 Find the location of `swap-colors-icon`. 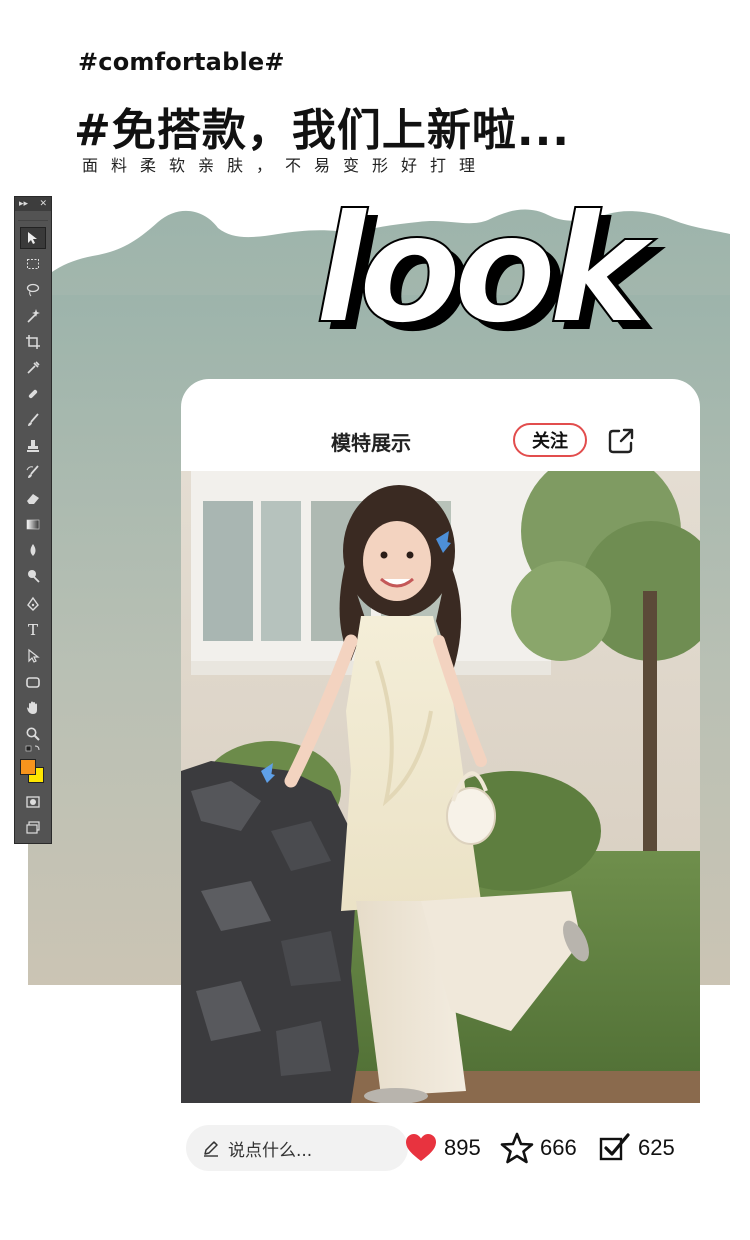

swap-colors-icon is located at coordinates (33, 750).